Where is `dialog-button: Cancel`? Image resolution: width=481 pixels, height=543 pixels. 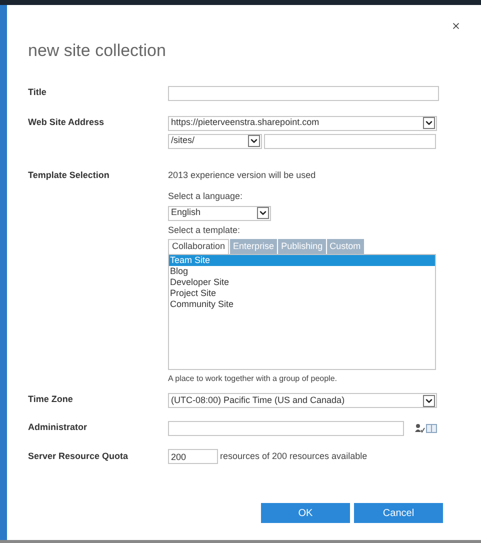 dialog-button: Cancel is located at coordinates (398, 513).